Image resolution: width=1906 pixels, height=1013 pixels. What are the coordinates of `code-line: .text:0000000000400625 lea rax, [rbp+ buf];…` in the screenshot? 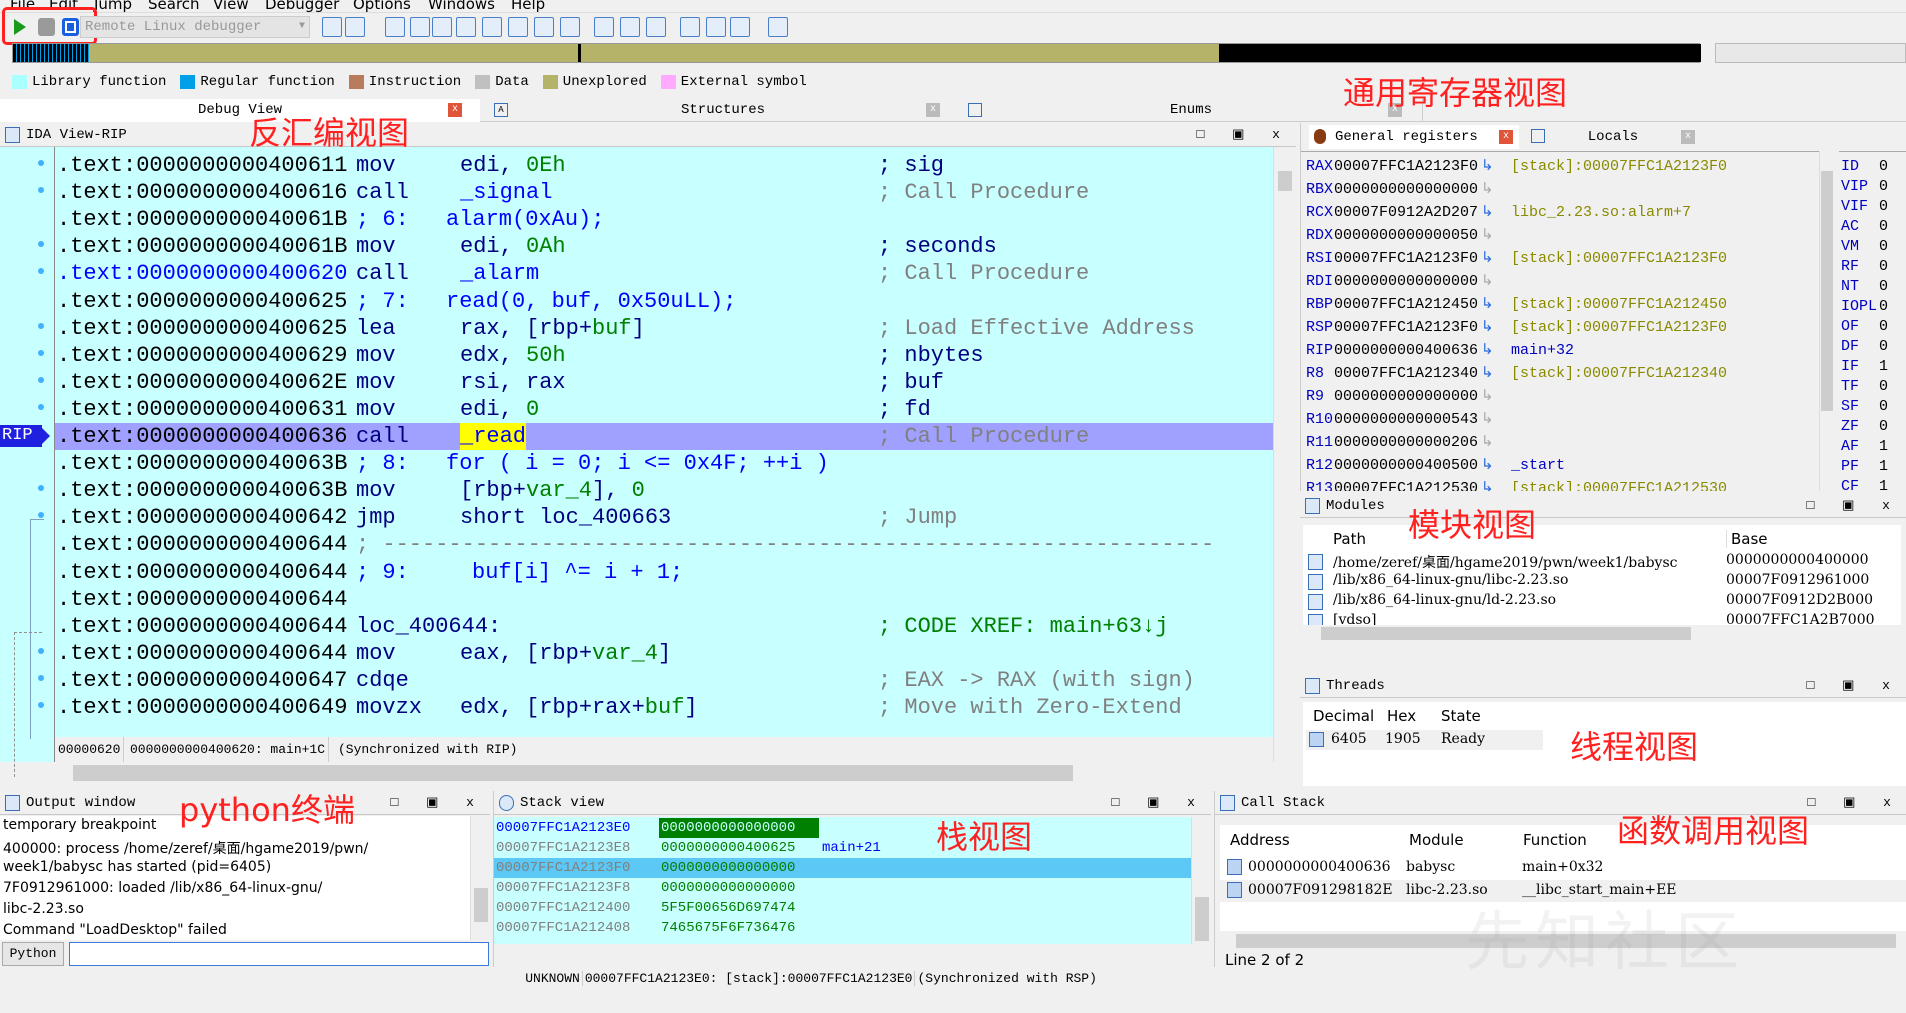 It's located at (664, 328).